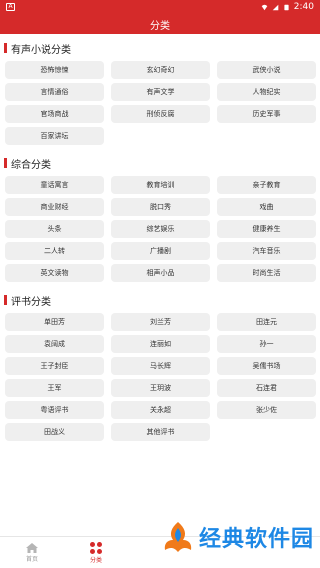  What do you see at coordinates (54, 92) in the screenshot?
I see `category-chip: 言情通俗` at bounding box center [54, 92].